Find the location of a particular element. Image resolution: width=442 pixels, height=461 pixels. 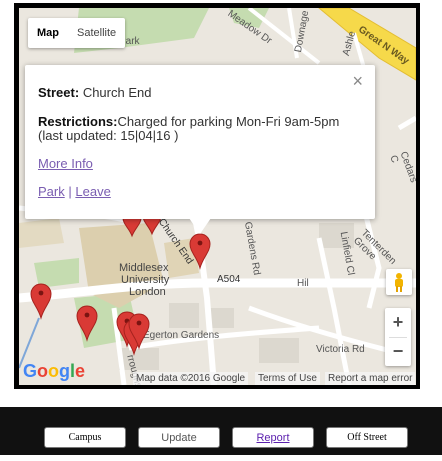

restrictions-label: Restrictions: is located at coordinates (78, 121).